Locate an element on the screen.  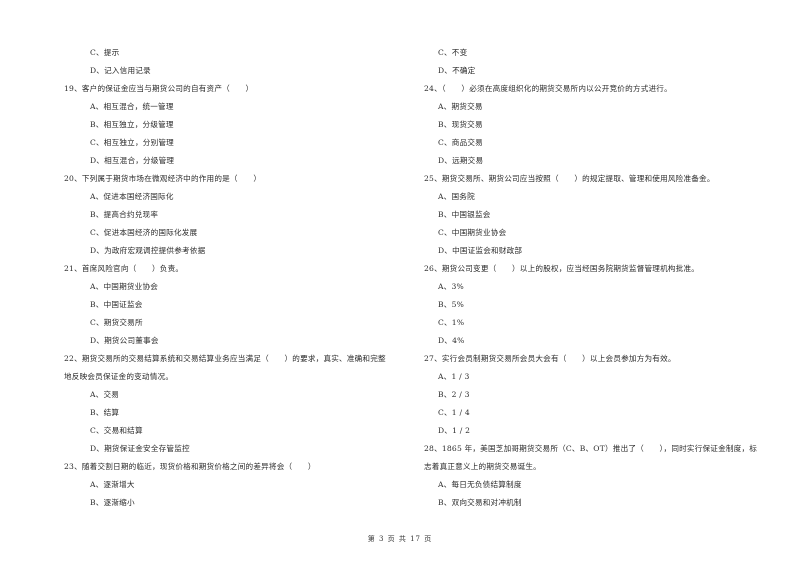
answer-option: B、结算 is located at coordinates (105, 412).